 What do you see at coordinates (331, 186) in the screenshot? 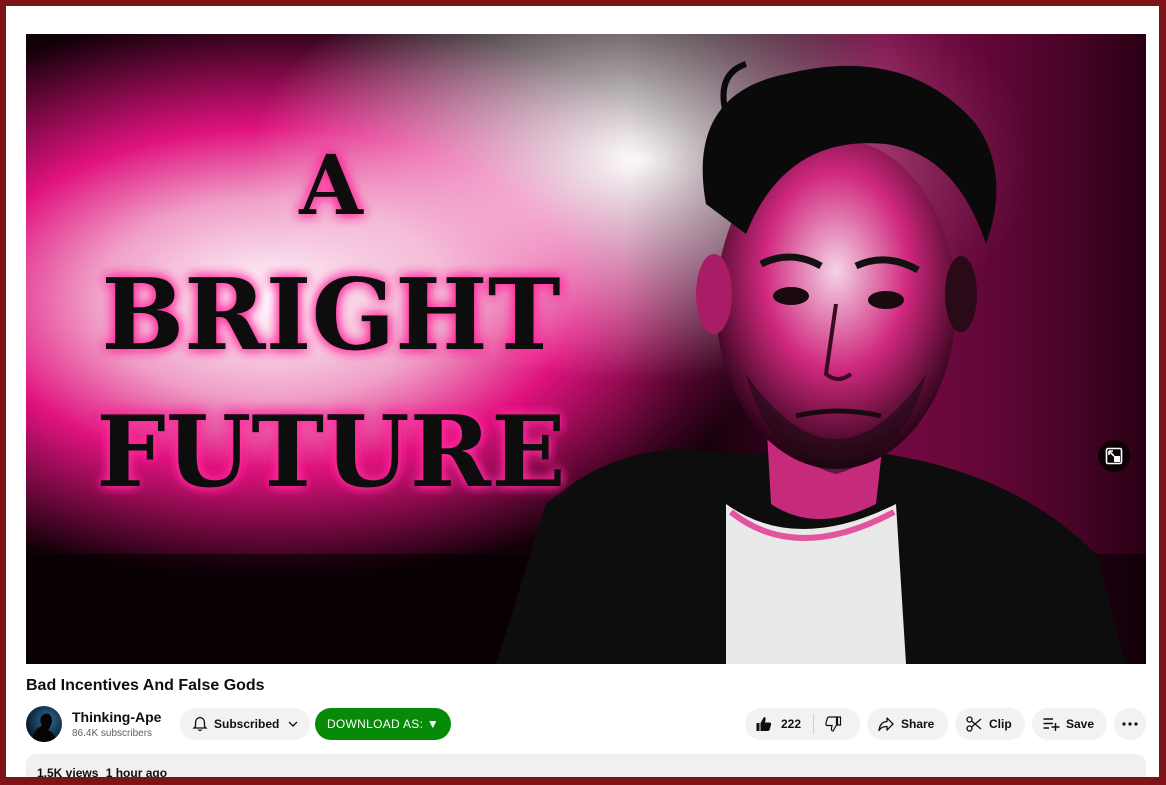
I see `thumbnail-text-line-1: A` at bounding box center [331, 186].